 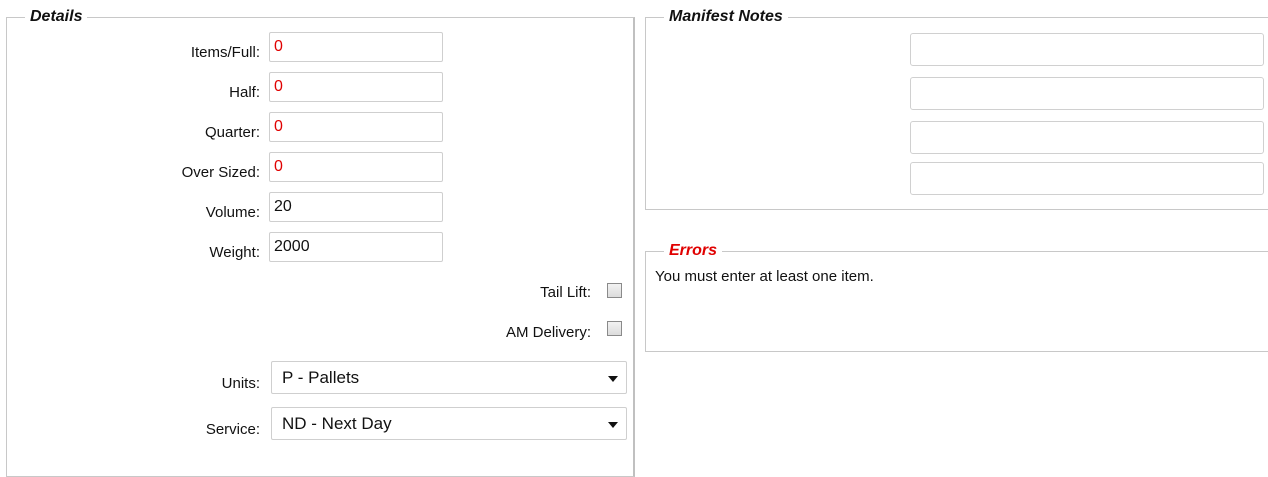 What do you see at coordinates (356, 207) in the screenshot?
I see `volume-input: 20` at bounding box center [356, 207].